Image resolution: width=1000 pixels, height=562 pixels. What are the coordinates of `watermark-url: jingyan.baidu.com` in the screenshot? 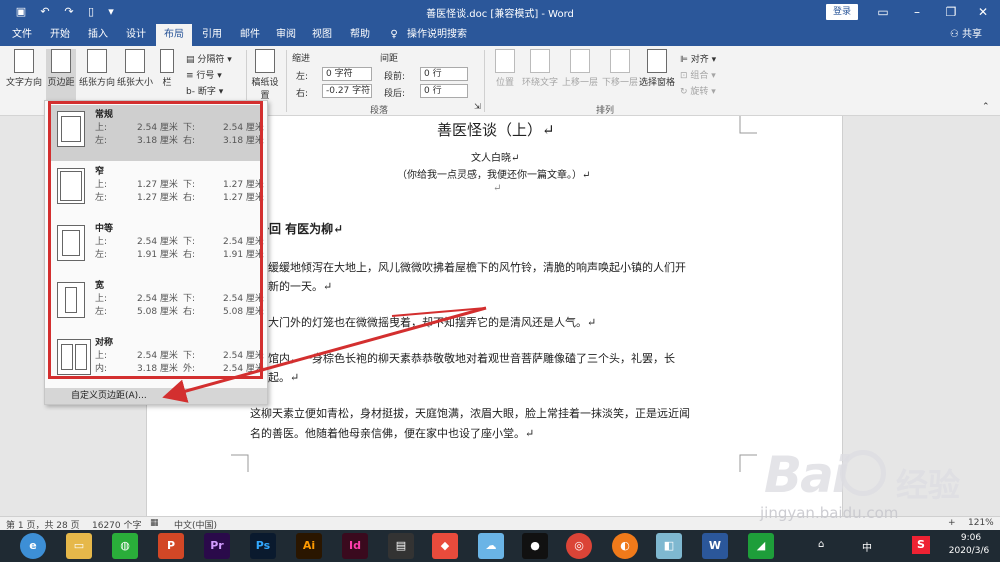 It's located at (829, 513).